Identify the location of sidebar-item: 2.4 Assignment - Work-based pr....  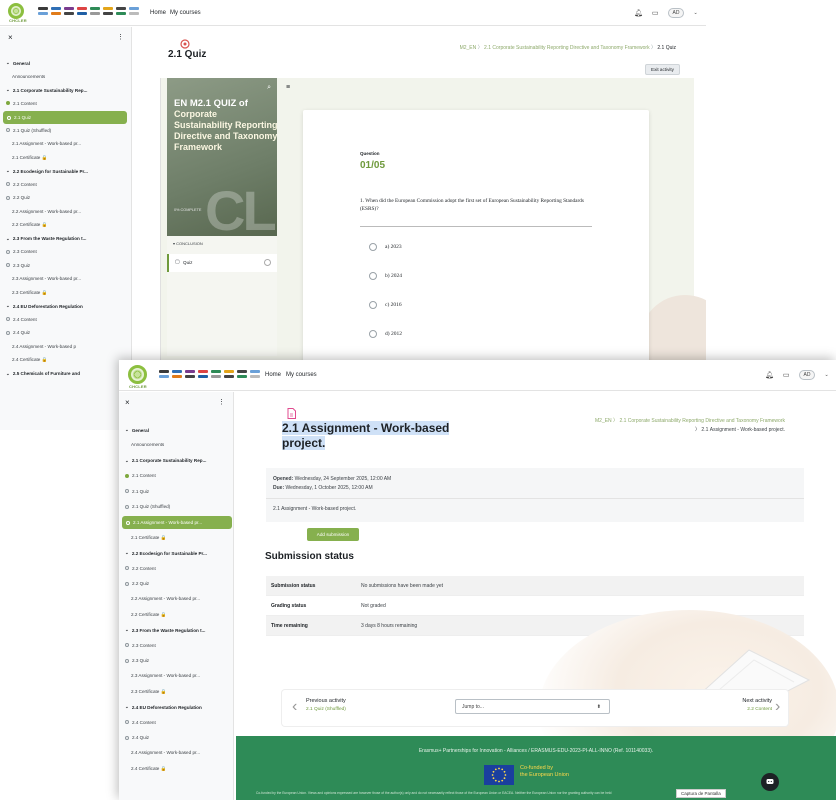
(165, 752).